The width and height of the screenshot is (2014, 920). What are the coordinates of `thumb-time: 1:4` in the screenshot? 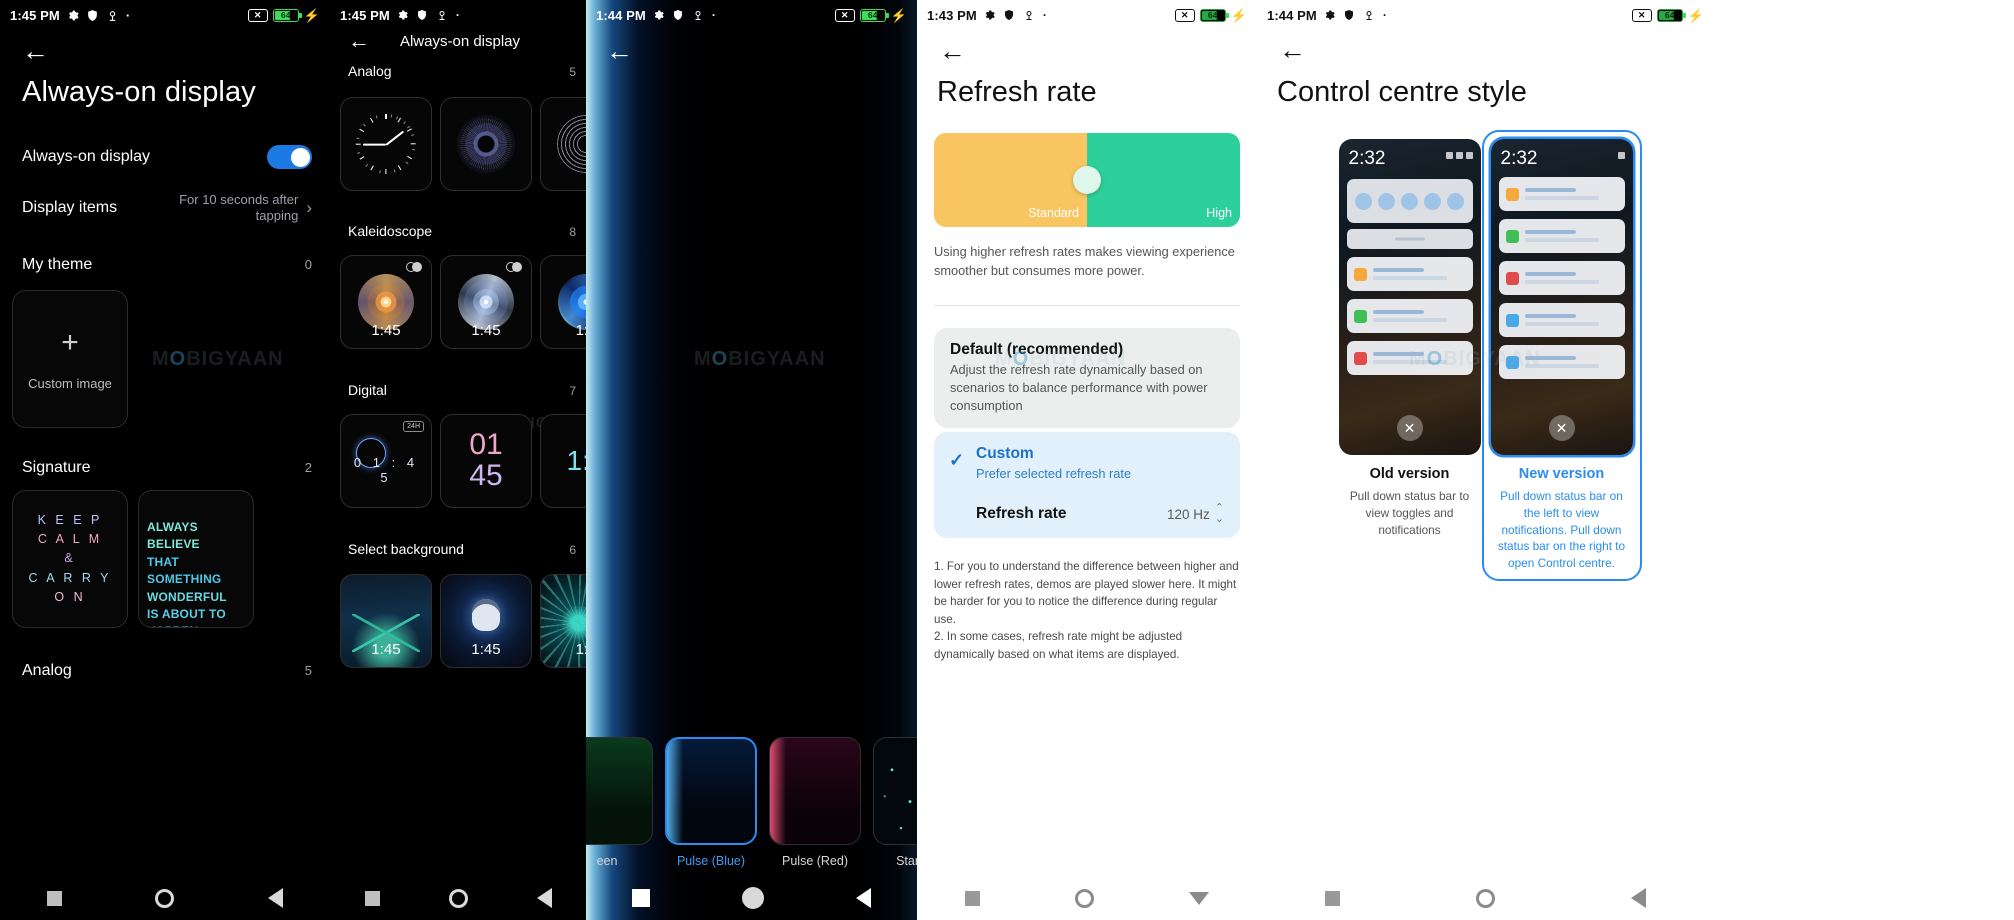 It's located at (576, 460).